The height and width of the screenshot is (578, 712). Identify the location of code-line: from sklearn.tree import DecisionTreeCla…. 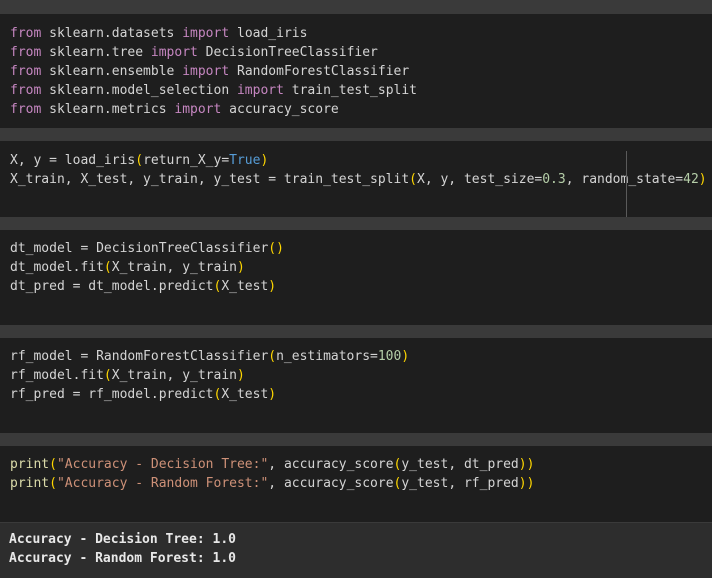
(361, 52).